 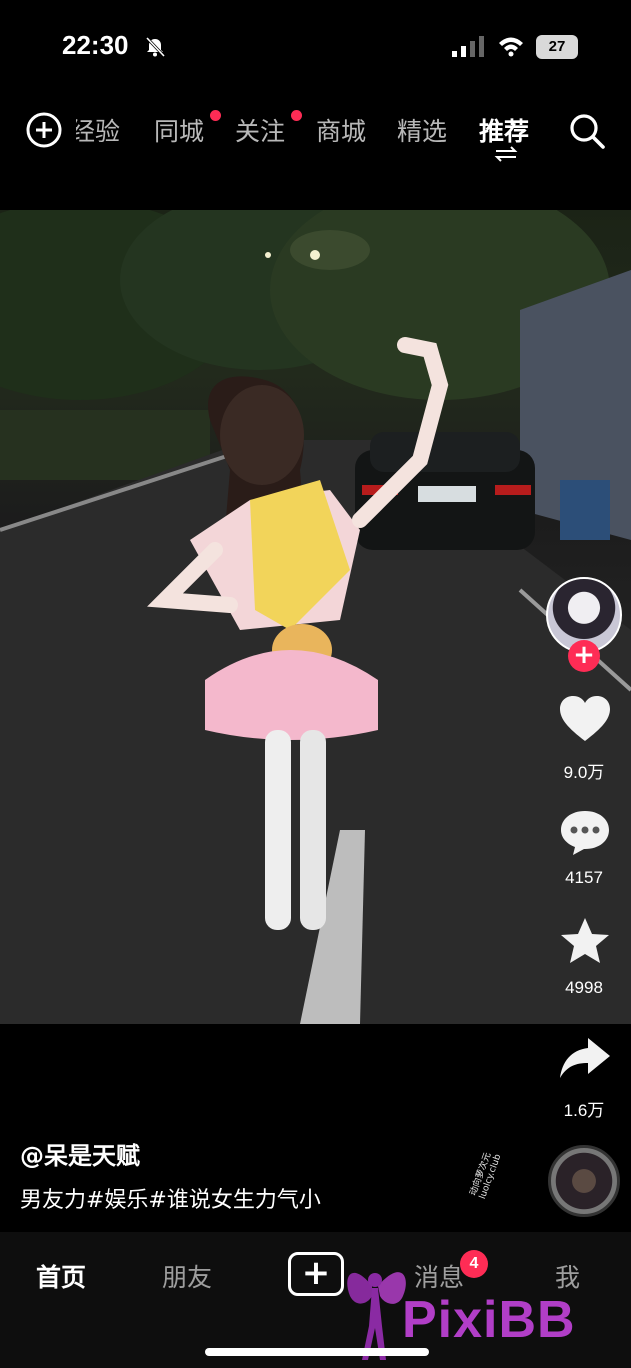 I want to click on signal-icon, so click(x=468, y=46).